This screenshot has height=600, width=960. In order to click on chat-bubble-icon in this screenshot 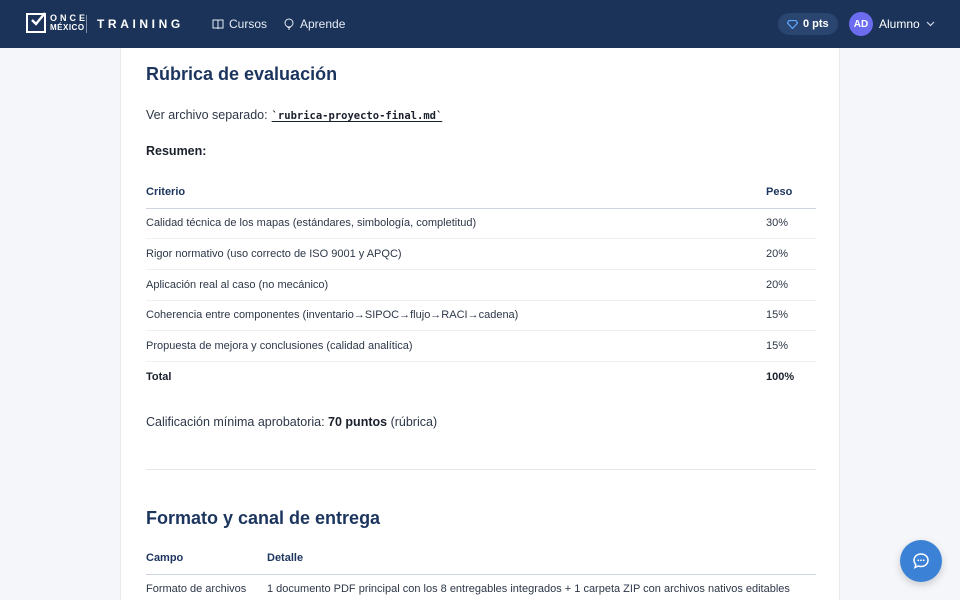, I will do `click(921, 561)`.